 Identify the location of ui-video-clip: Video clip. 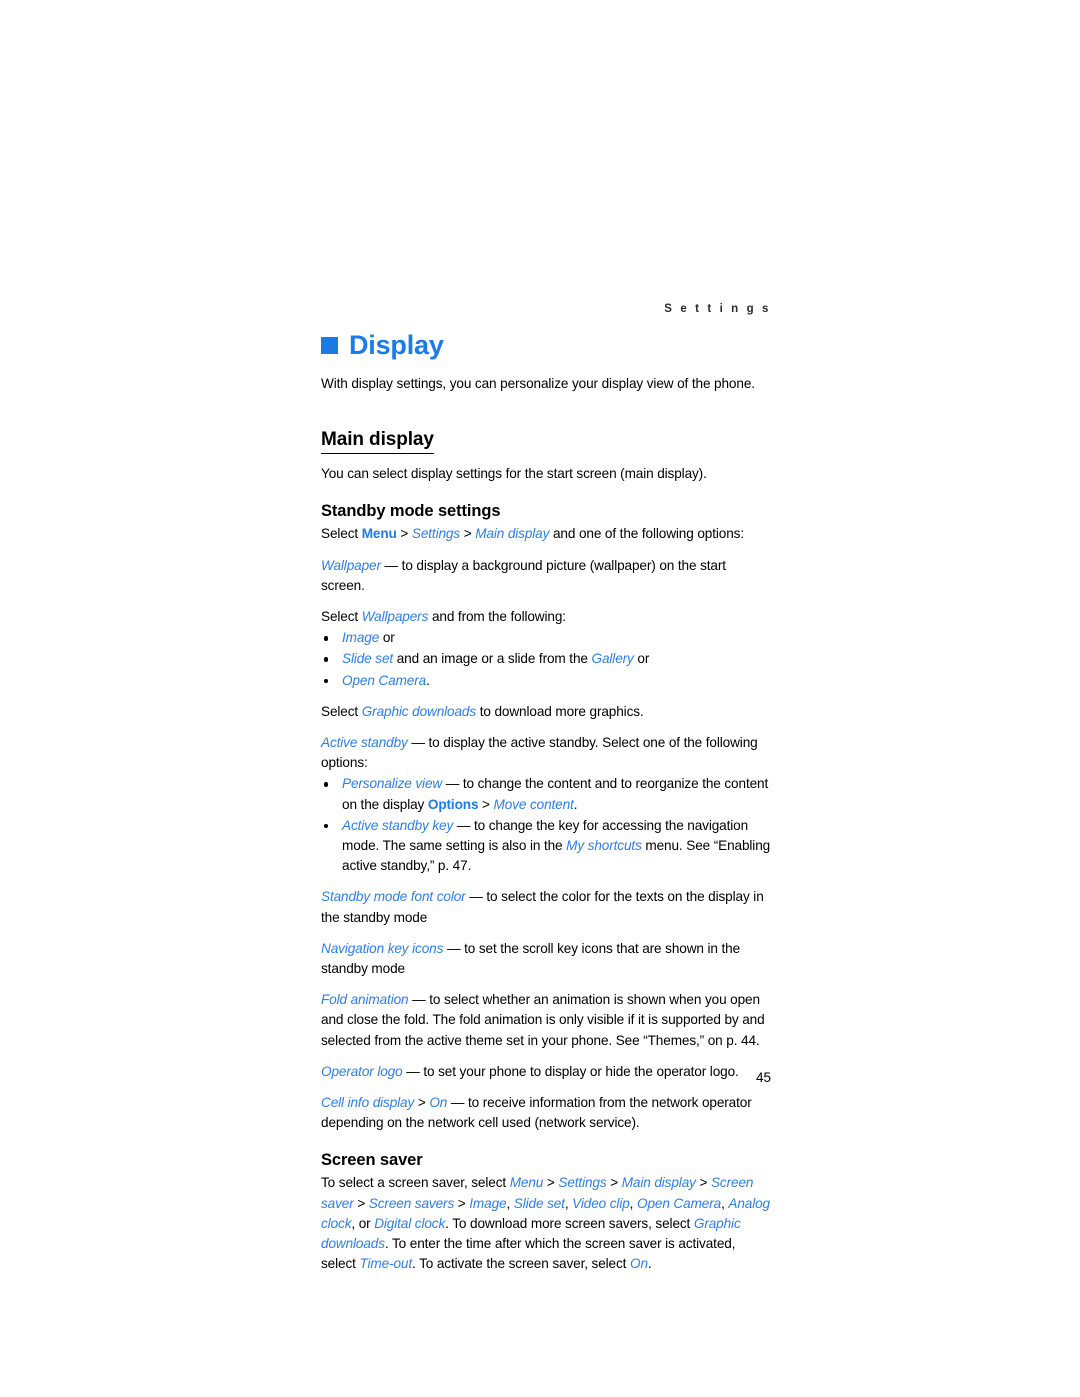
(601, 1203).